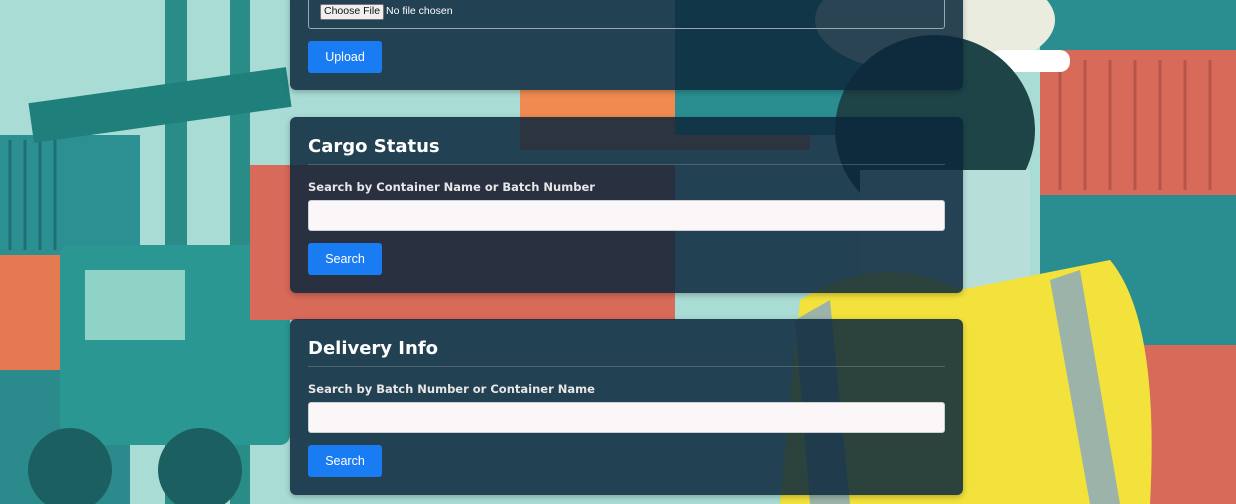 The width and height of the screenshot is (1236, 504). I want to click on file-status-text: No file chosen, so click(419, 11).